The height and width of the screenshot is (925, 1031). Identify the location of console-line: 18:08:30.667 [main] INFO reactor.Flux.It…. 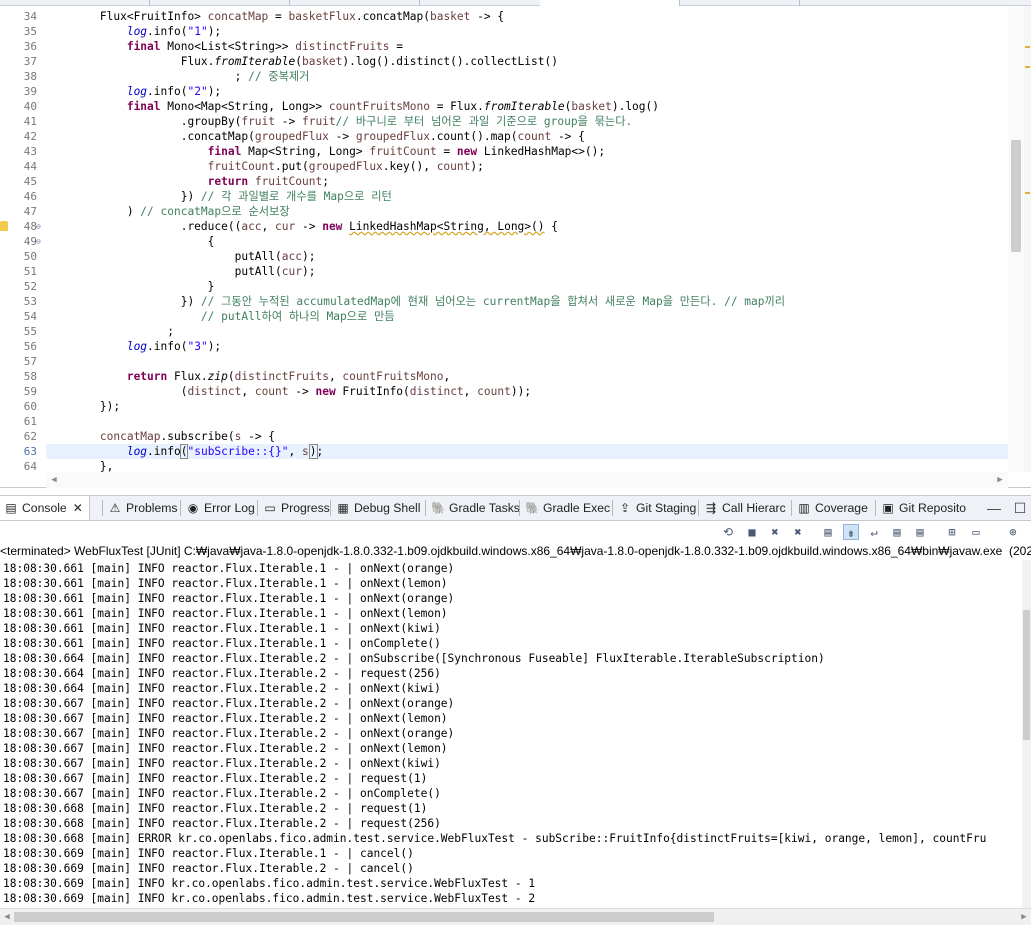
(222, 763).